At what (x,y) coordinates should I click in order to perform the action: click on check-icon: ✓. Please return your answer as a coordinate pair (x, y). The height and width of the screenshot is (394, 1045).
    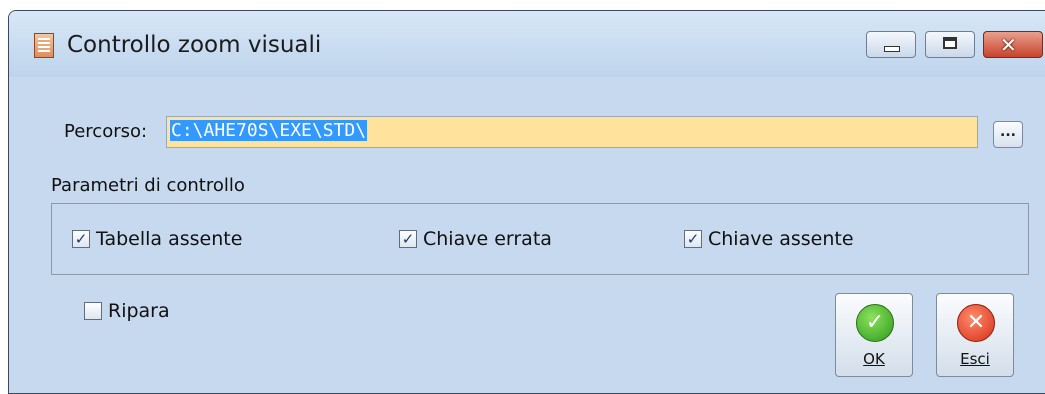
    Looking at the image, I should click on (875, 323).